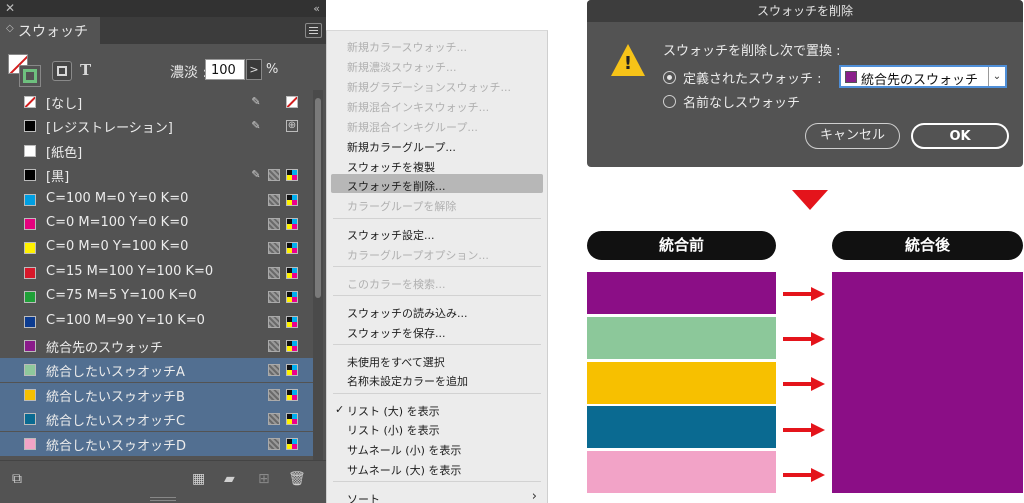 This screenshot has height=503, width=1024. Describe the element at coordinates (117, 198) in the screenshot. I see `swatch-name: C=100 M=0 Y=0 K=0` at that location.